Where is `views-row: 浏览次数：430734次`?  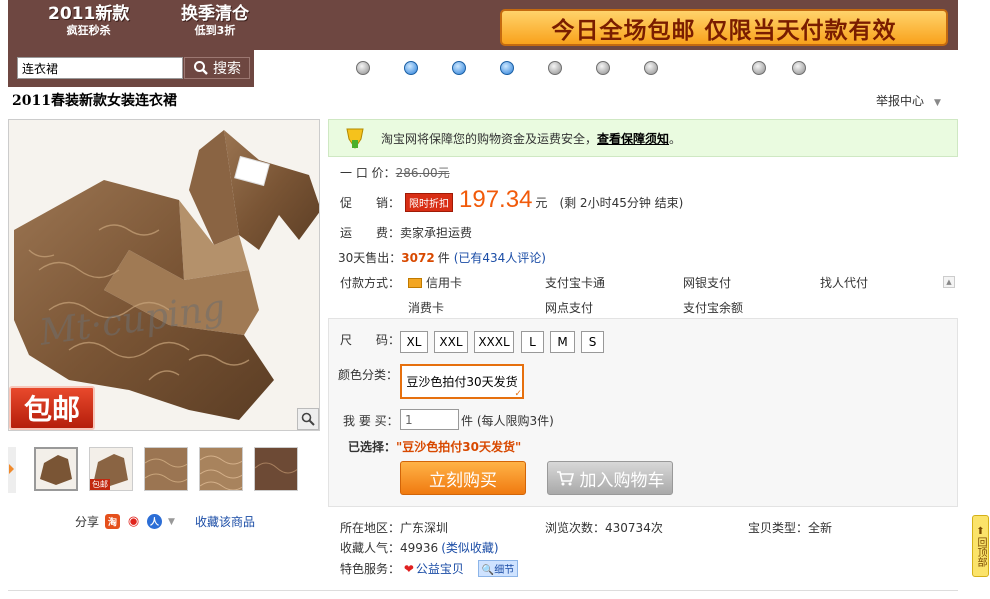 views-row: 浏览次数：430734次 is located at coordinates (604, 527).